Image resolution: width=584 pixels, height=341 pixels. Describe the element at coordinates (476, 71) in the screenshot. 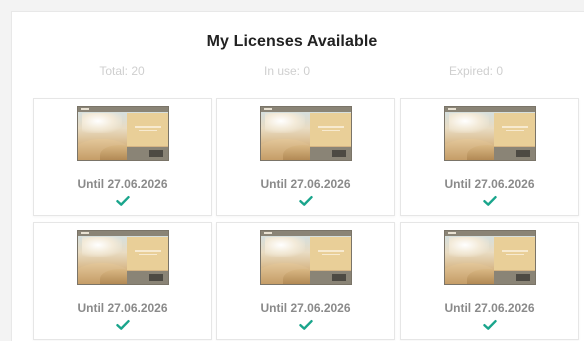

I see `stat-expired: Expired: 0` at that location.